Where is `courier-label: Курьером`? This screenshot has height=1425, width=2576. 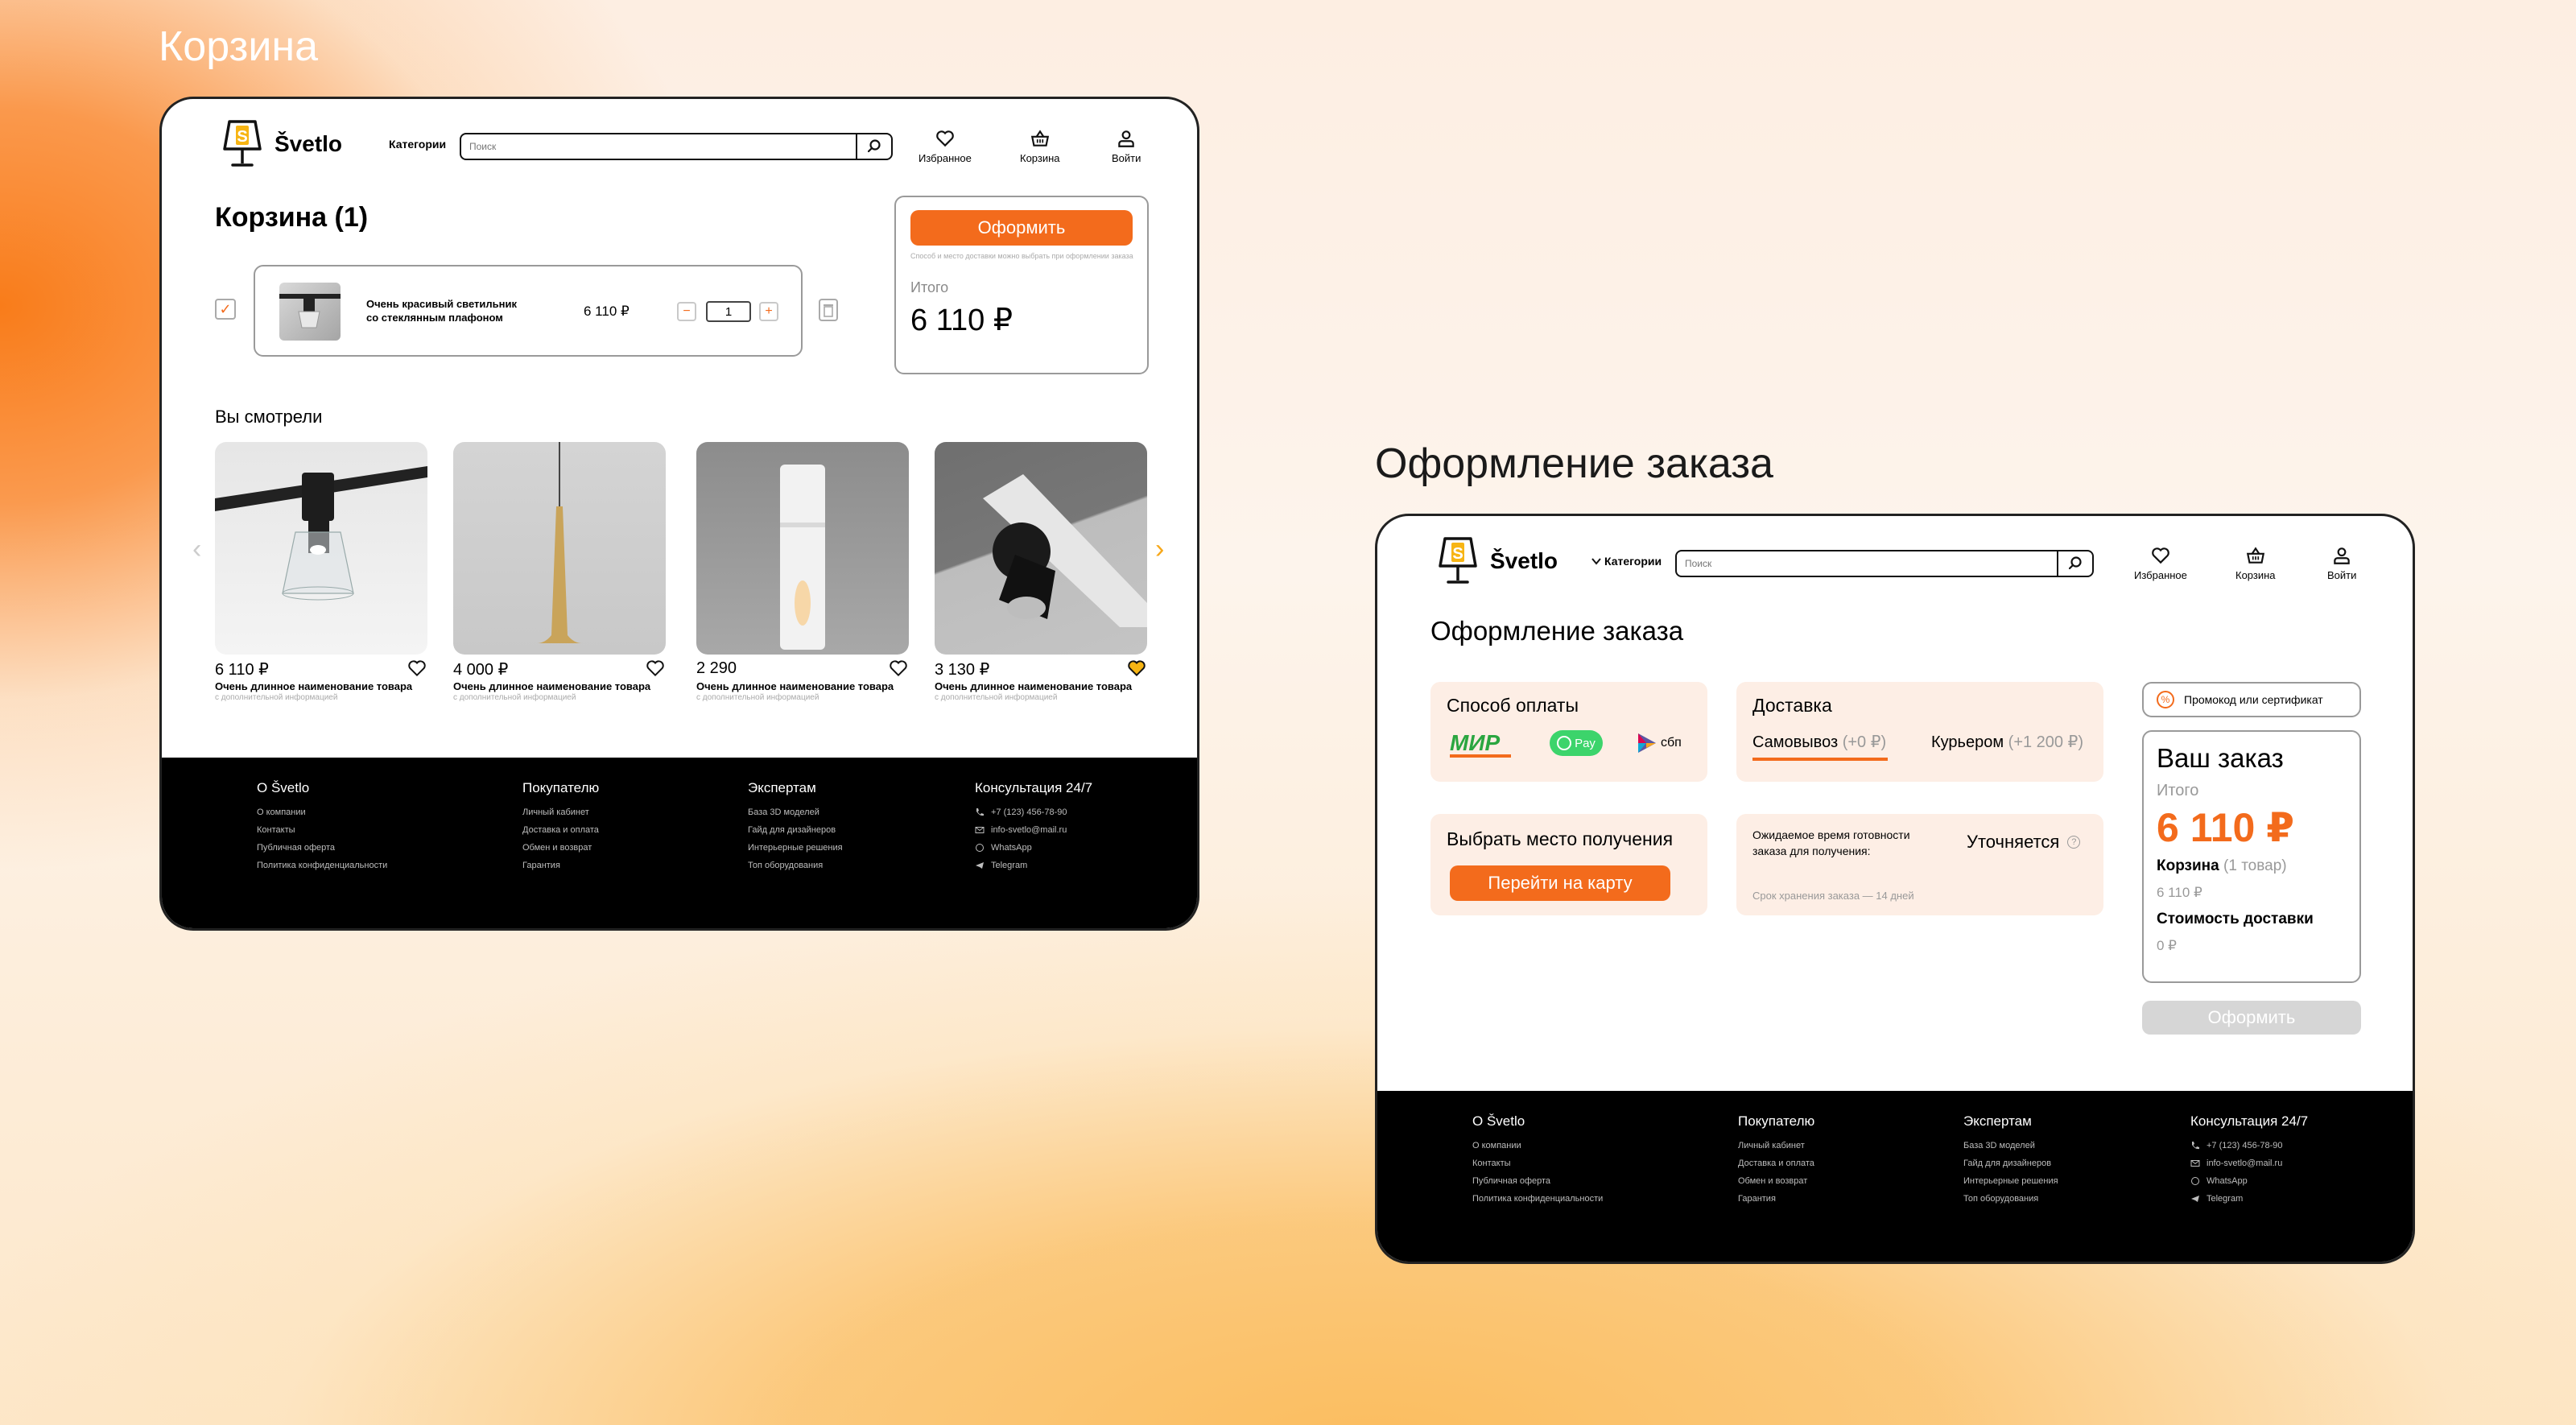
courier-label: Курьером is located at coordinates (1967, 742).